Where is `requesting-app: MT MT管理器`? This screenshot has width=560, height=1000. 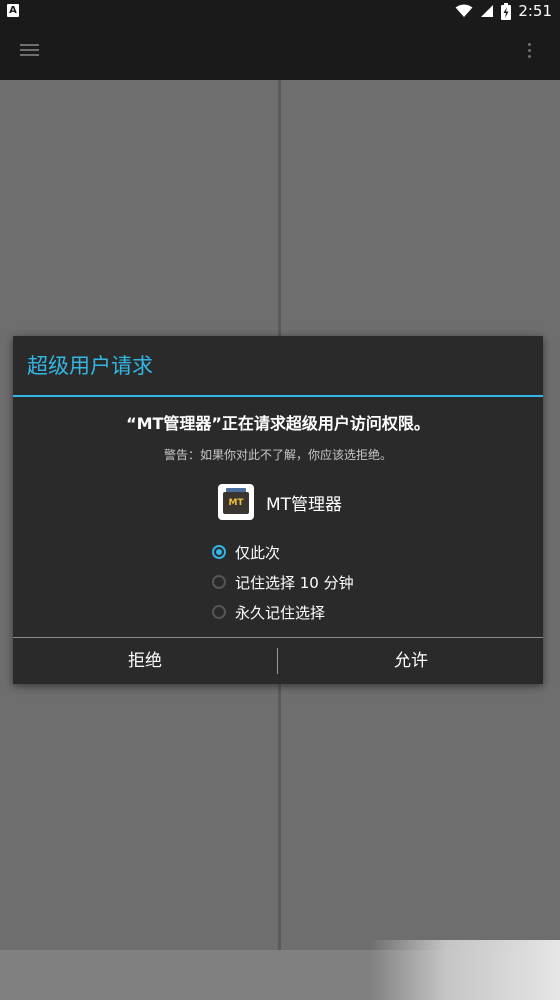 requesting-app: MT MT管理器 is located at coordinates (280, 502).